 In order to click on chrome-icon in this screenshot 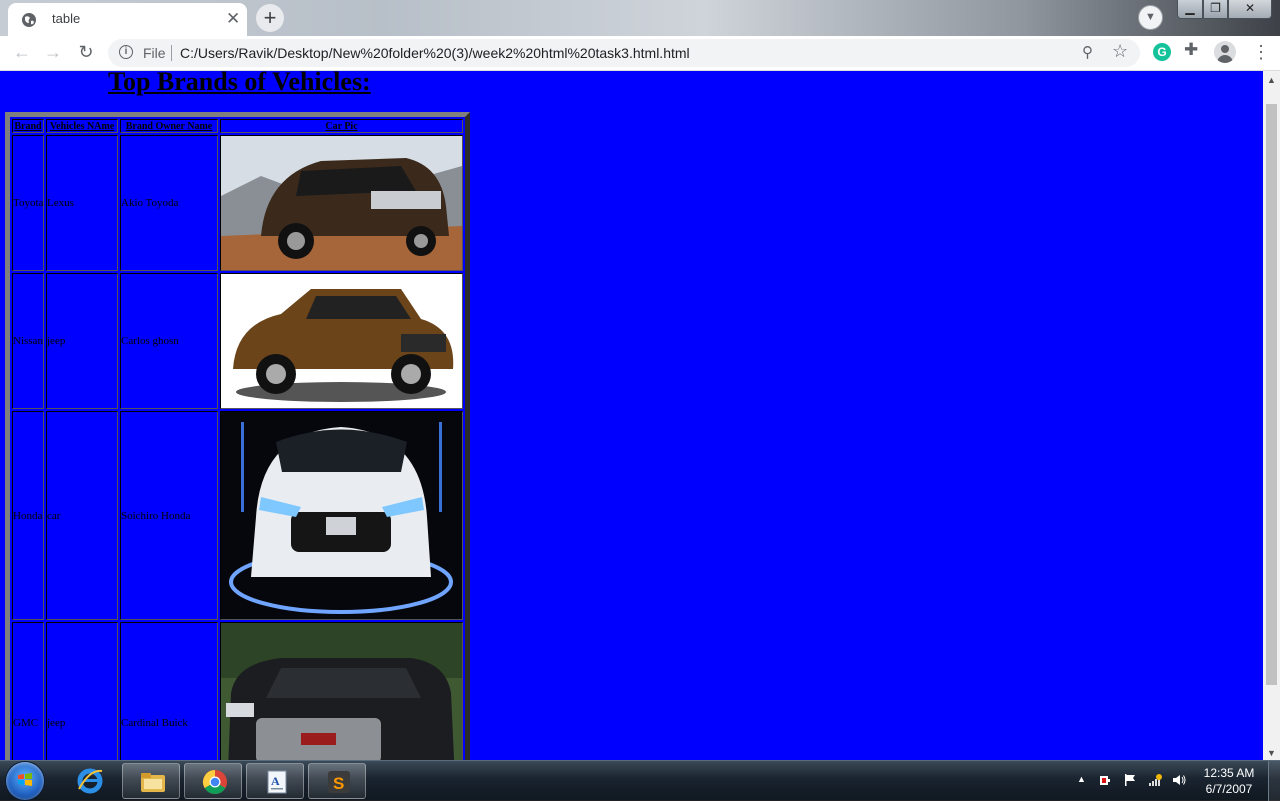, I will do `click(214, 782)`.